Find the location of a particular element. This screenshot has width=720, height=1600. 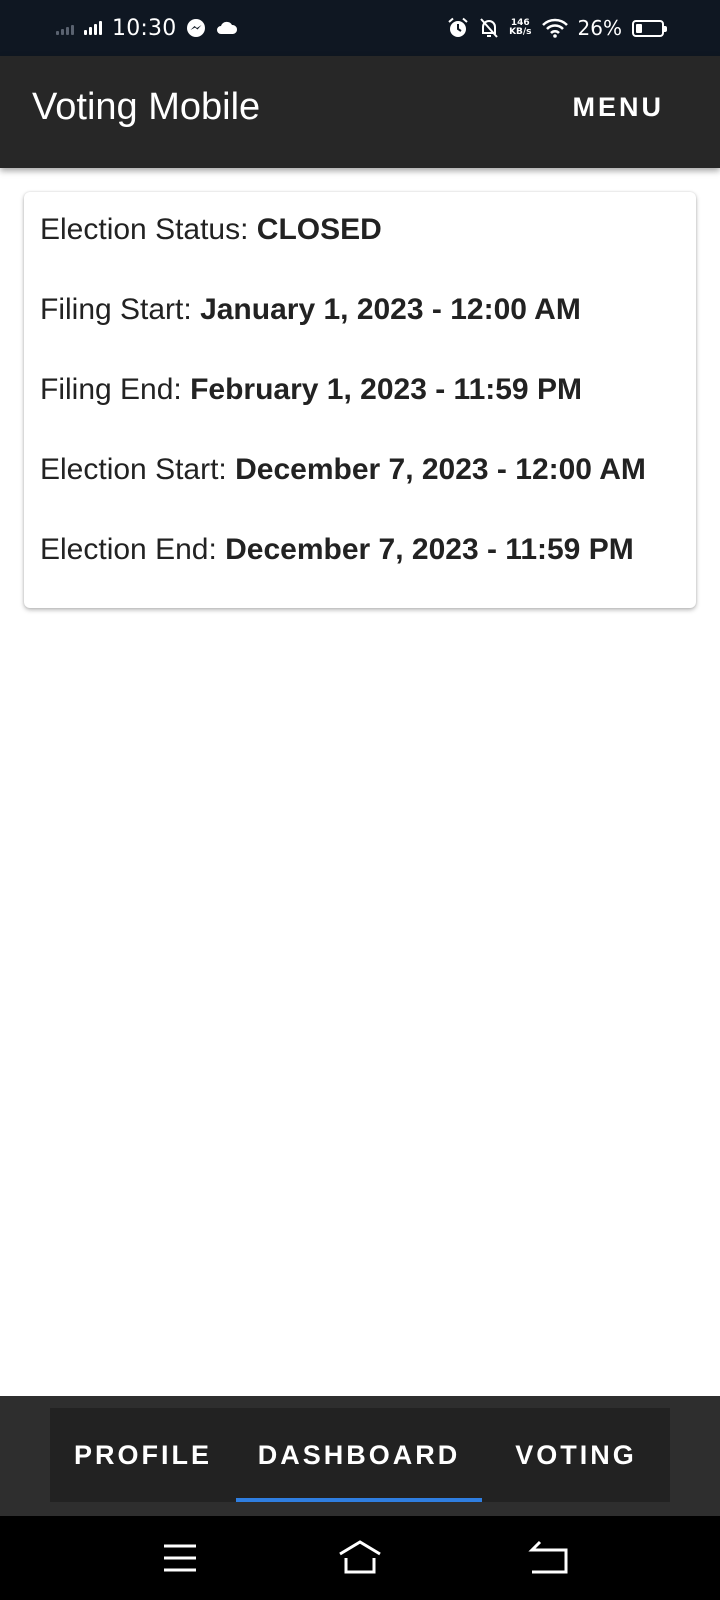

cloud-icon is located at coordinates (227, 27).